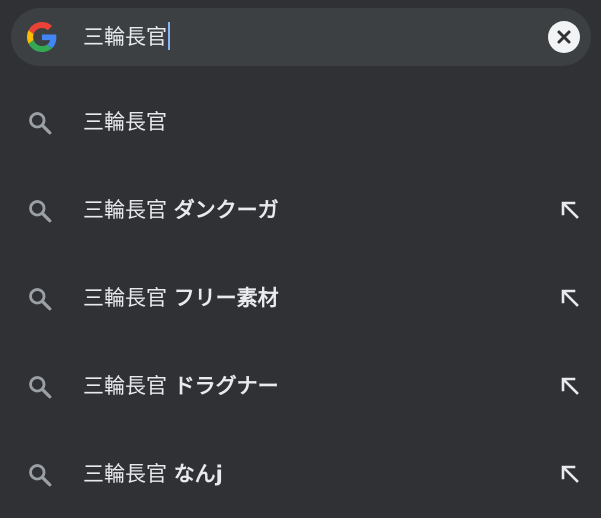  I want to click on suggestion-label: 三輪長官 ドラグナー, so click(181, 386).